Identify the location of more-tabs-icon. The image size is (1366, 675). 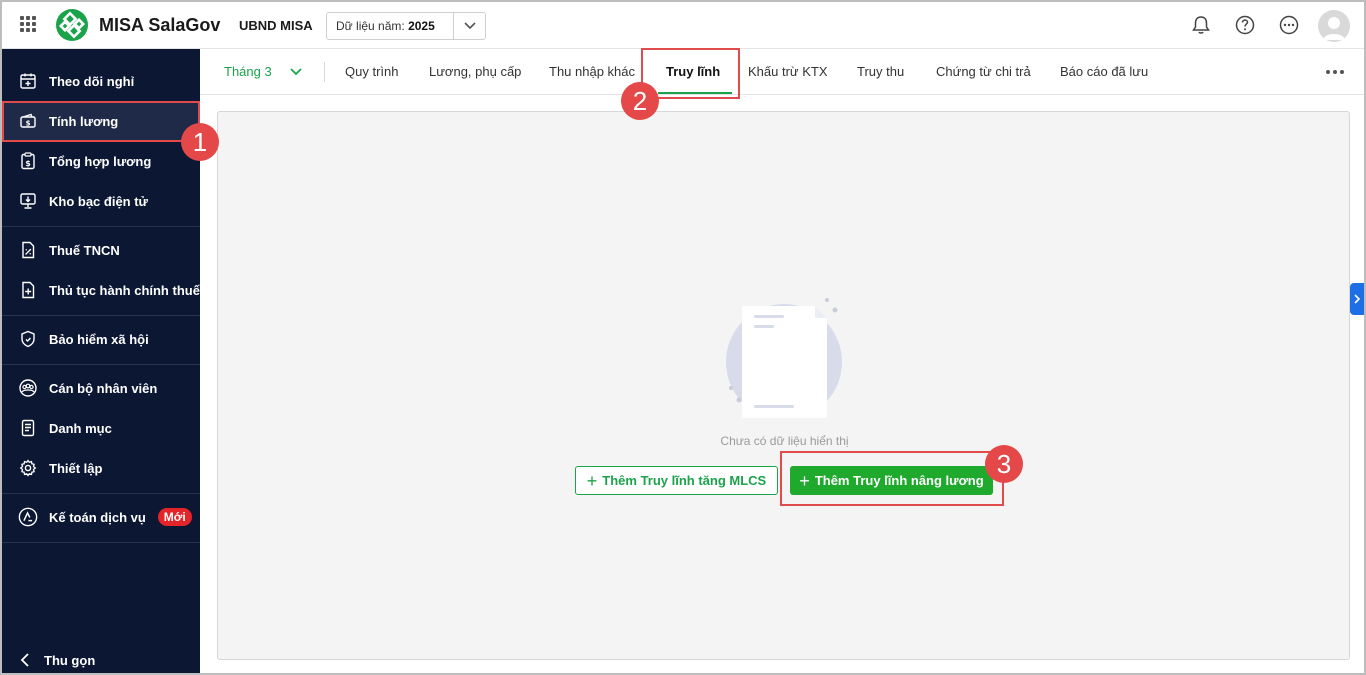
(1335, 72).